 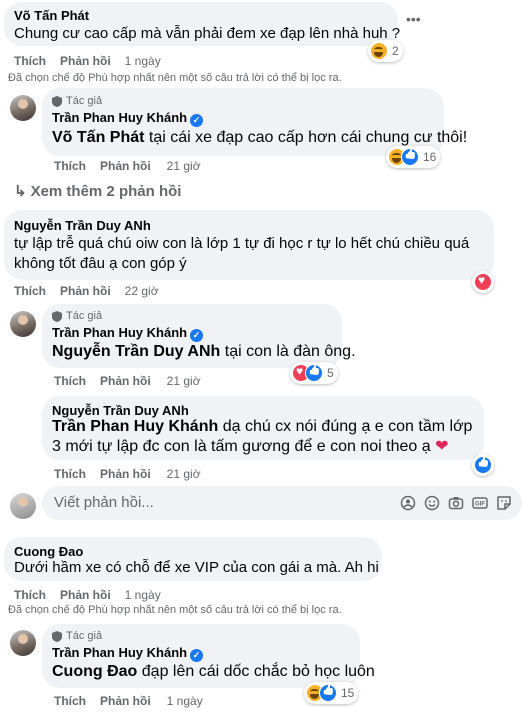 I want to click on comment-author: Nguyễn Trần Duy ANh, so click(x=82, y=226).